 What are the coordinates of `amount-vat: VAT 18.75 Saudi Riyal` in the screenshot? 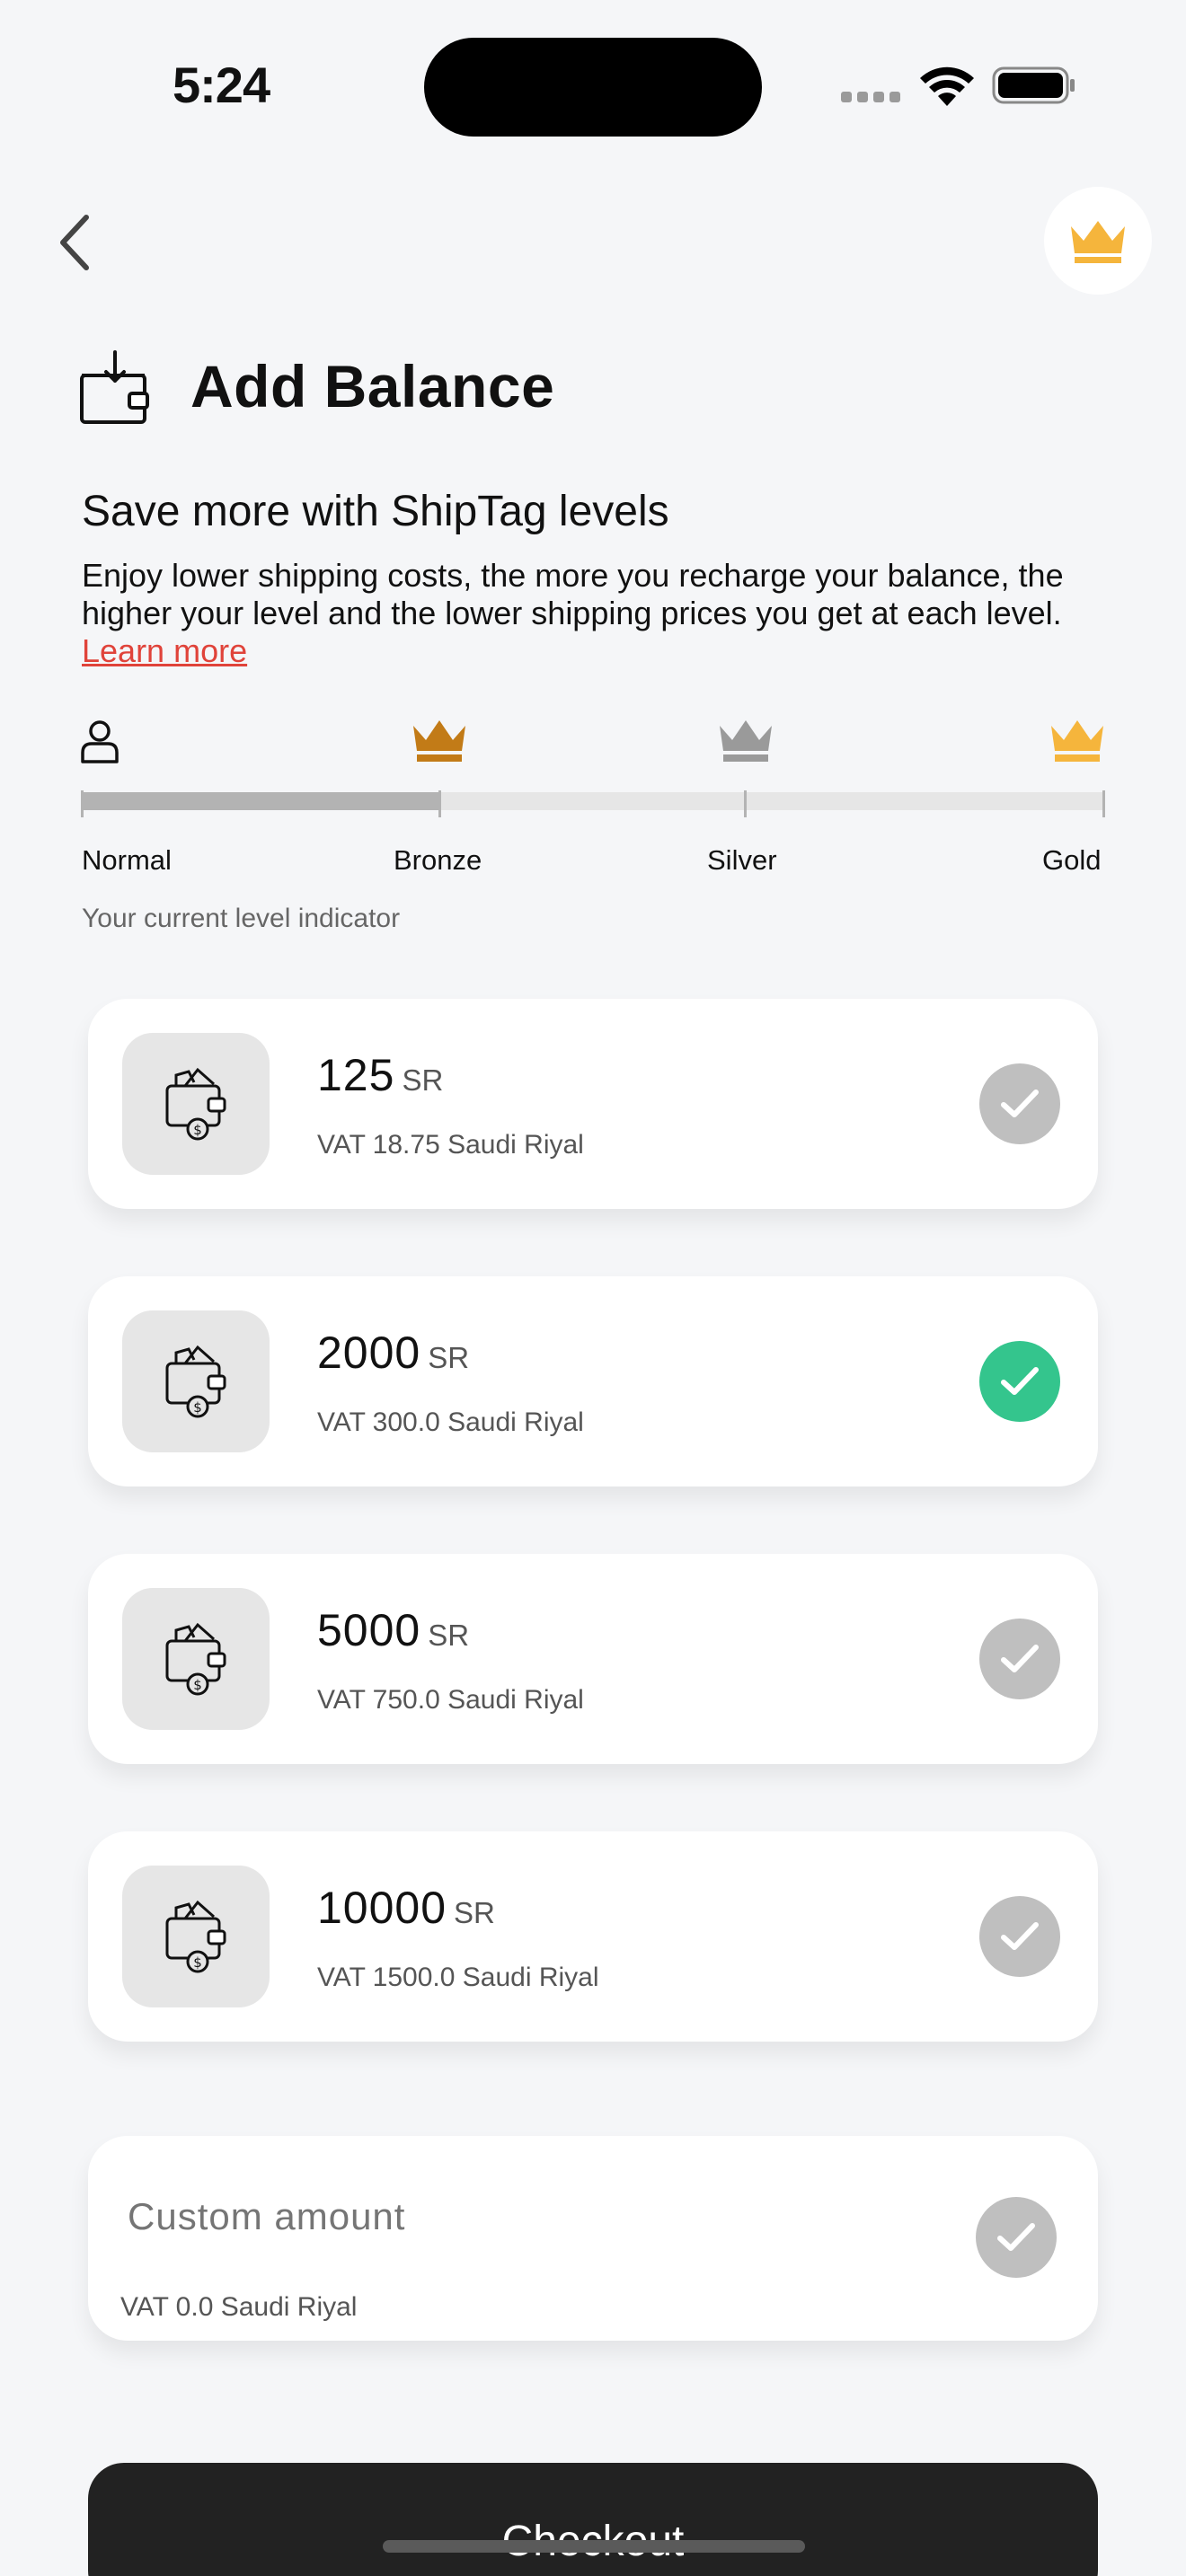 It's located at (450, 1145).